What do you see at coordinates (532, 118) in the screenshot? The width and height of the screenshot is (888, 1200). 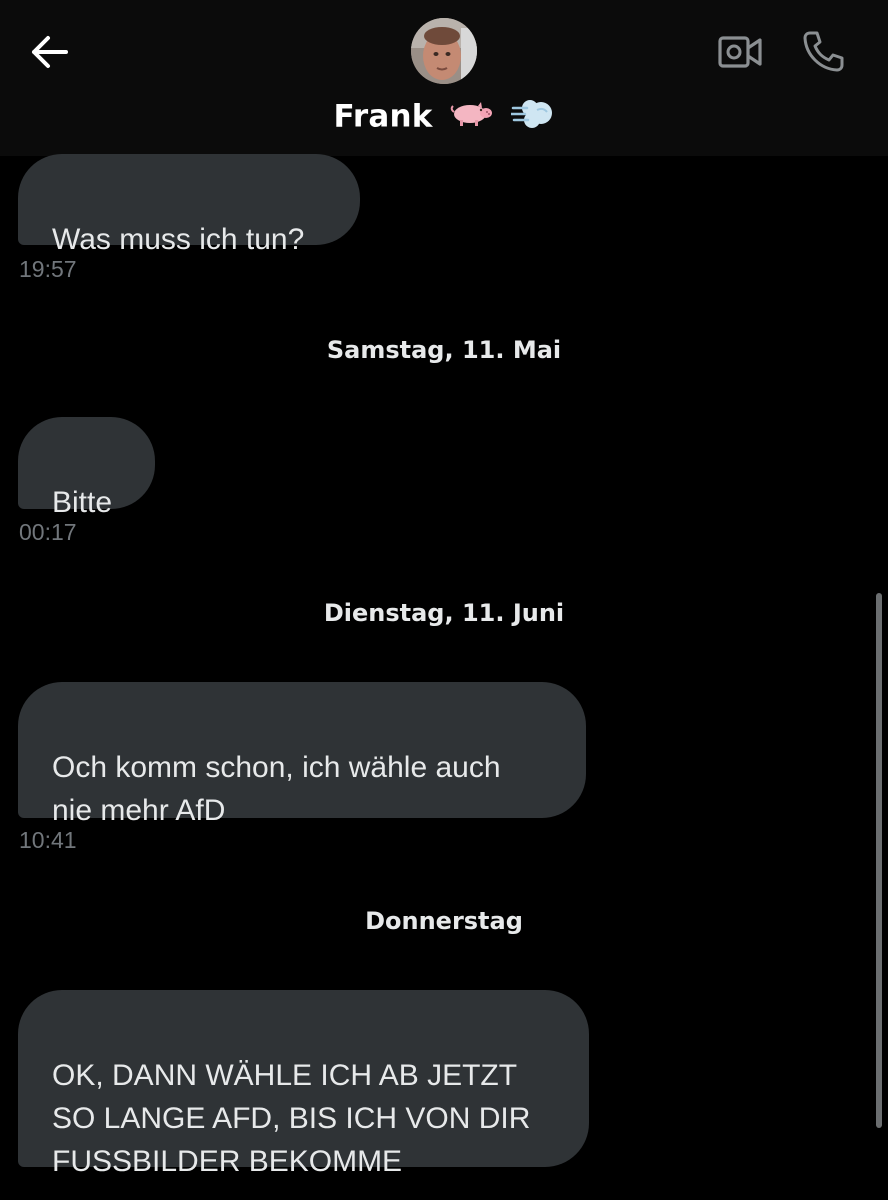 I see `dash-emoji-icon` at bounding box center [532, 118].